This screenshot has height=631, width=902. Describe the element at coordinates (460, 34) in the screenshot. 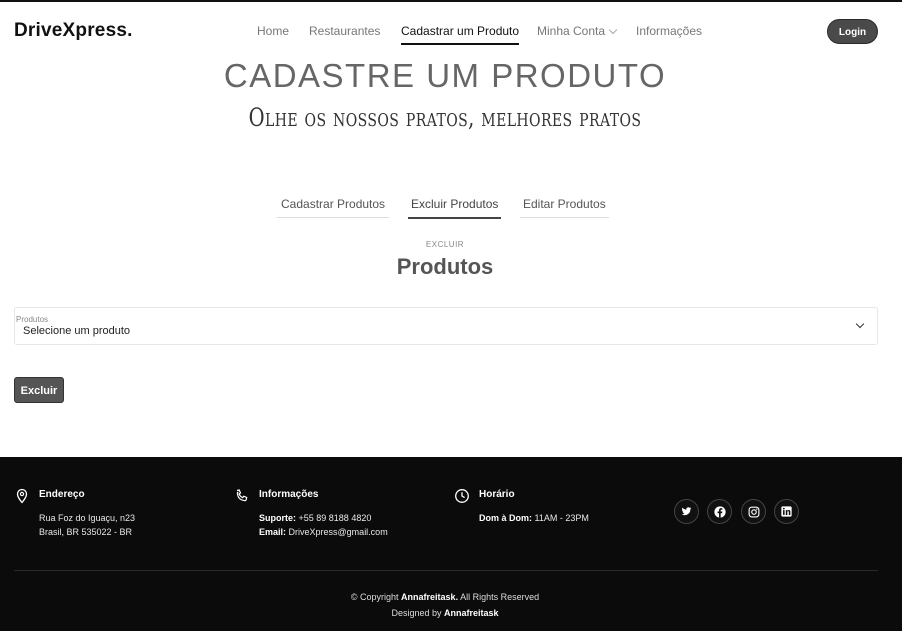

I see `nav-cadastrar-produto: Cadastrar um Produto` at that location.